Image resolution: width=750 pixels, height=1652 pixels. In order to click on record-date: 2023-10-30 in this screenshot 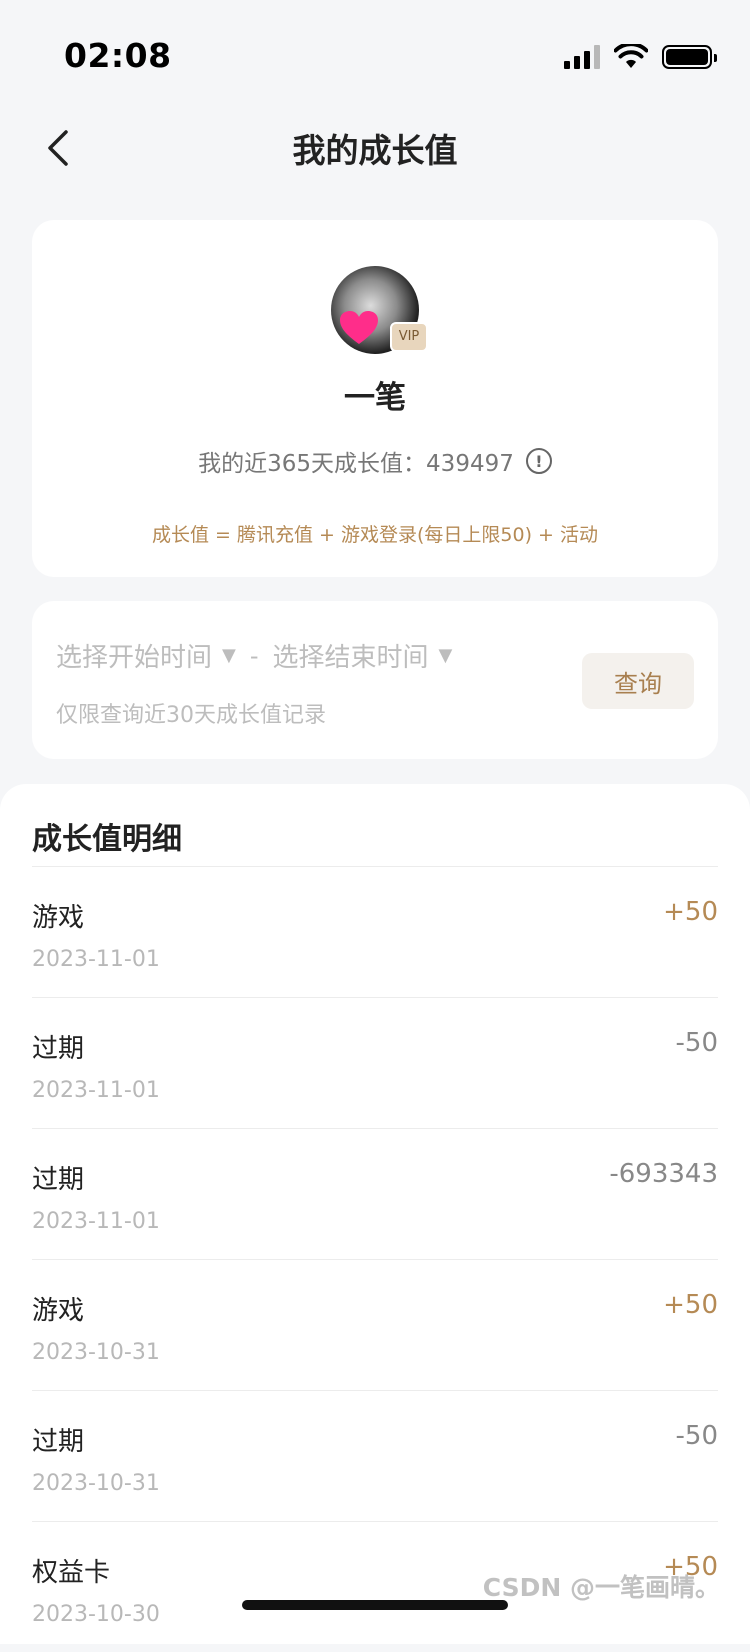, I will do `click(96, 1614)`.